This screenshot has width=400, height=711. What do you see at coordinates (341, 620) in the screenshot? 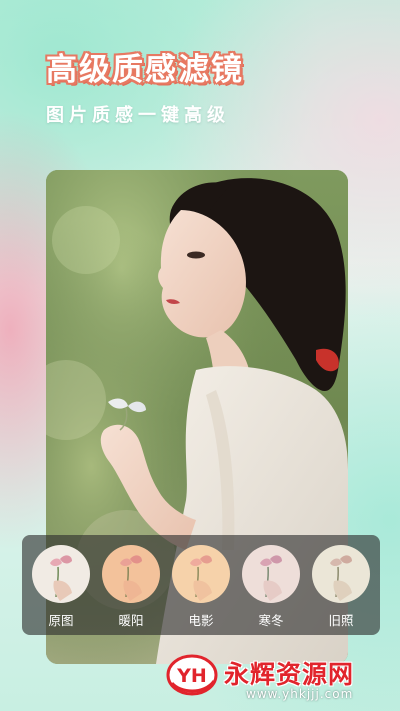
I see `filter-label: 旧照` at bounding box center [341, 620].